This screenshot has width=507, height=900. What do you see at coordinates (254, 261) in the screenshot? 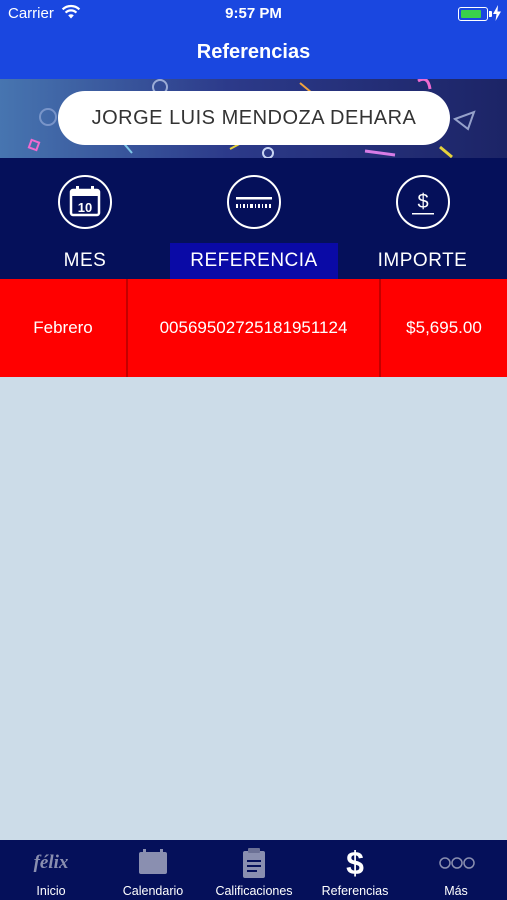
I see `column-header-referencia: REFERENCIA` at bounding box center [254, 261].